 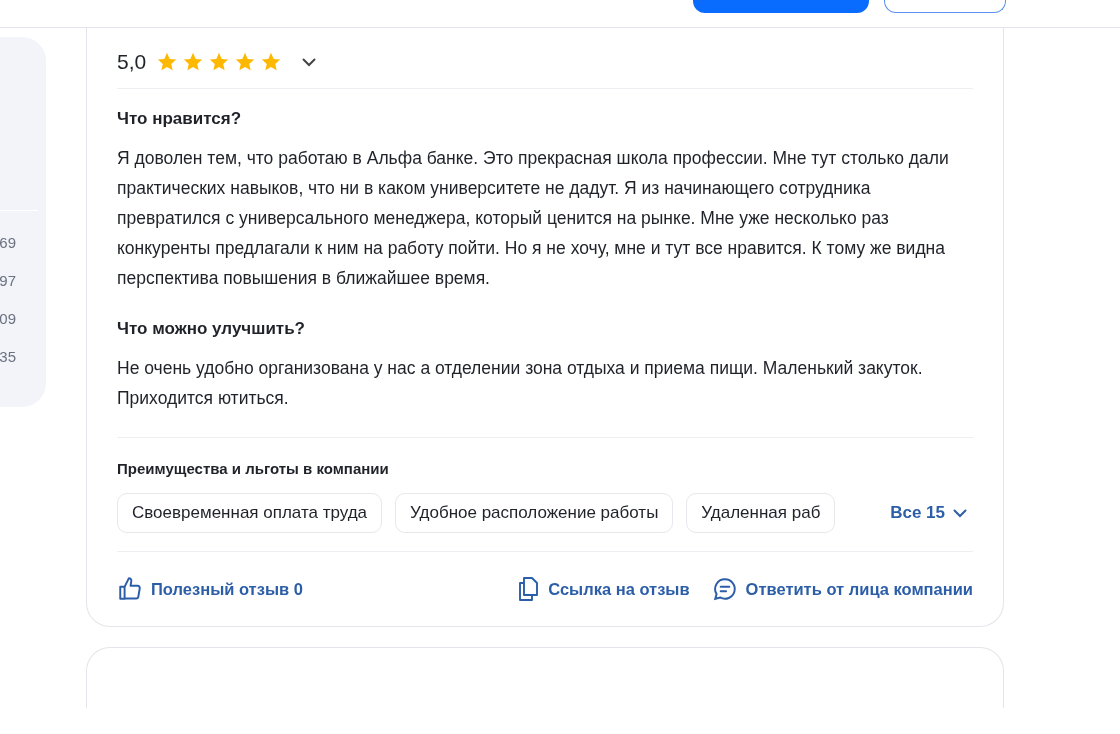 I want to click on benefit-tag: Удаленная раб, so click(x=761, y=513).